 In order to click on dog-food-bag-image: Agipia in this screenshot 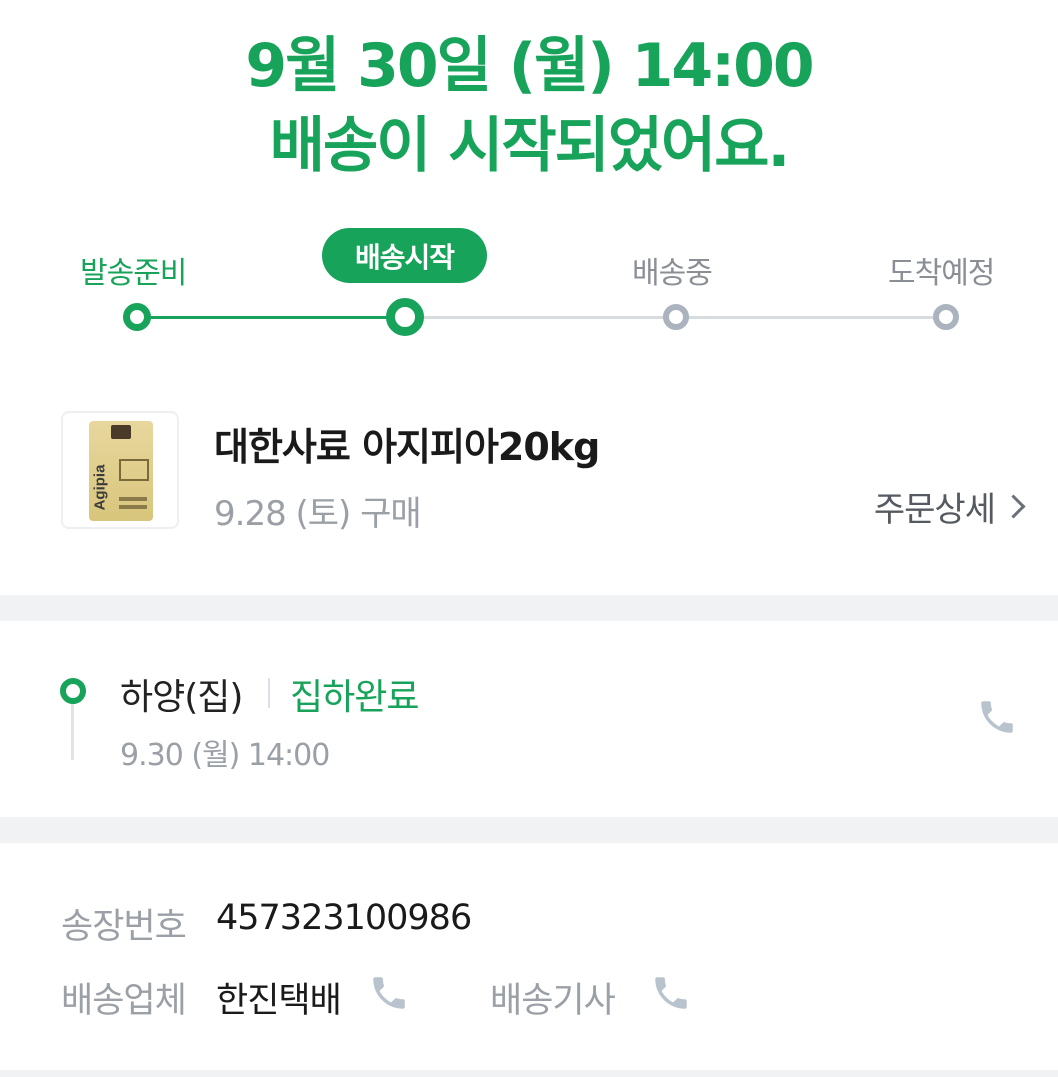, I will do `click(121, 471)`.